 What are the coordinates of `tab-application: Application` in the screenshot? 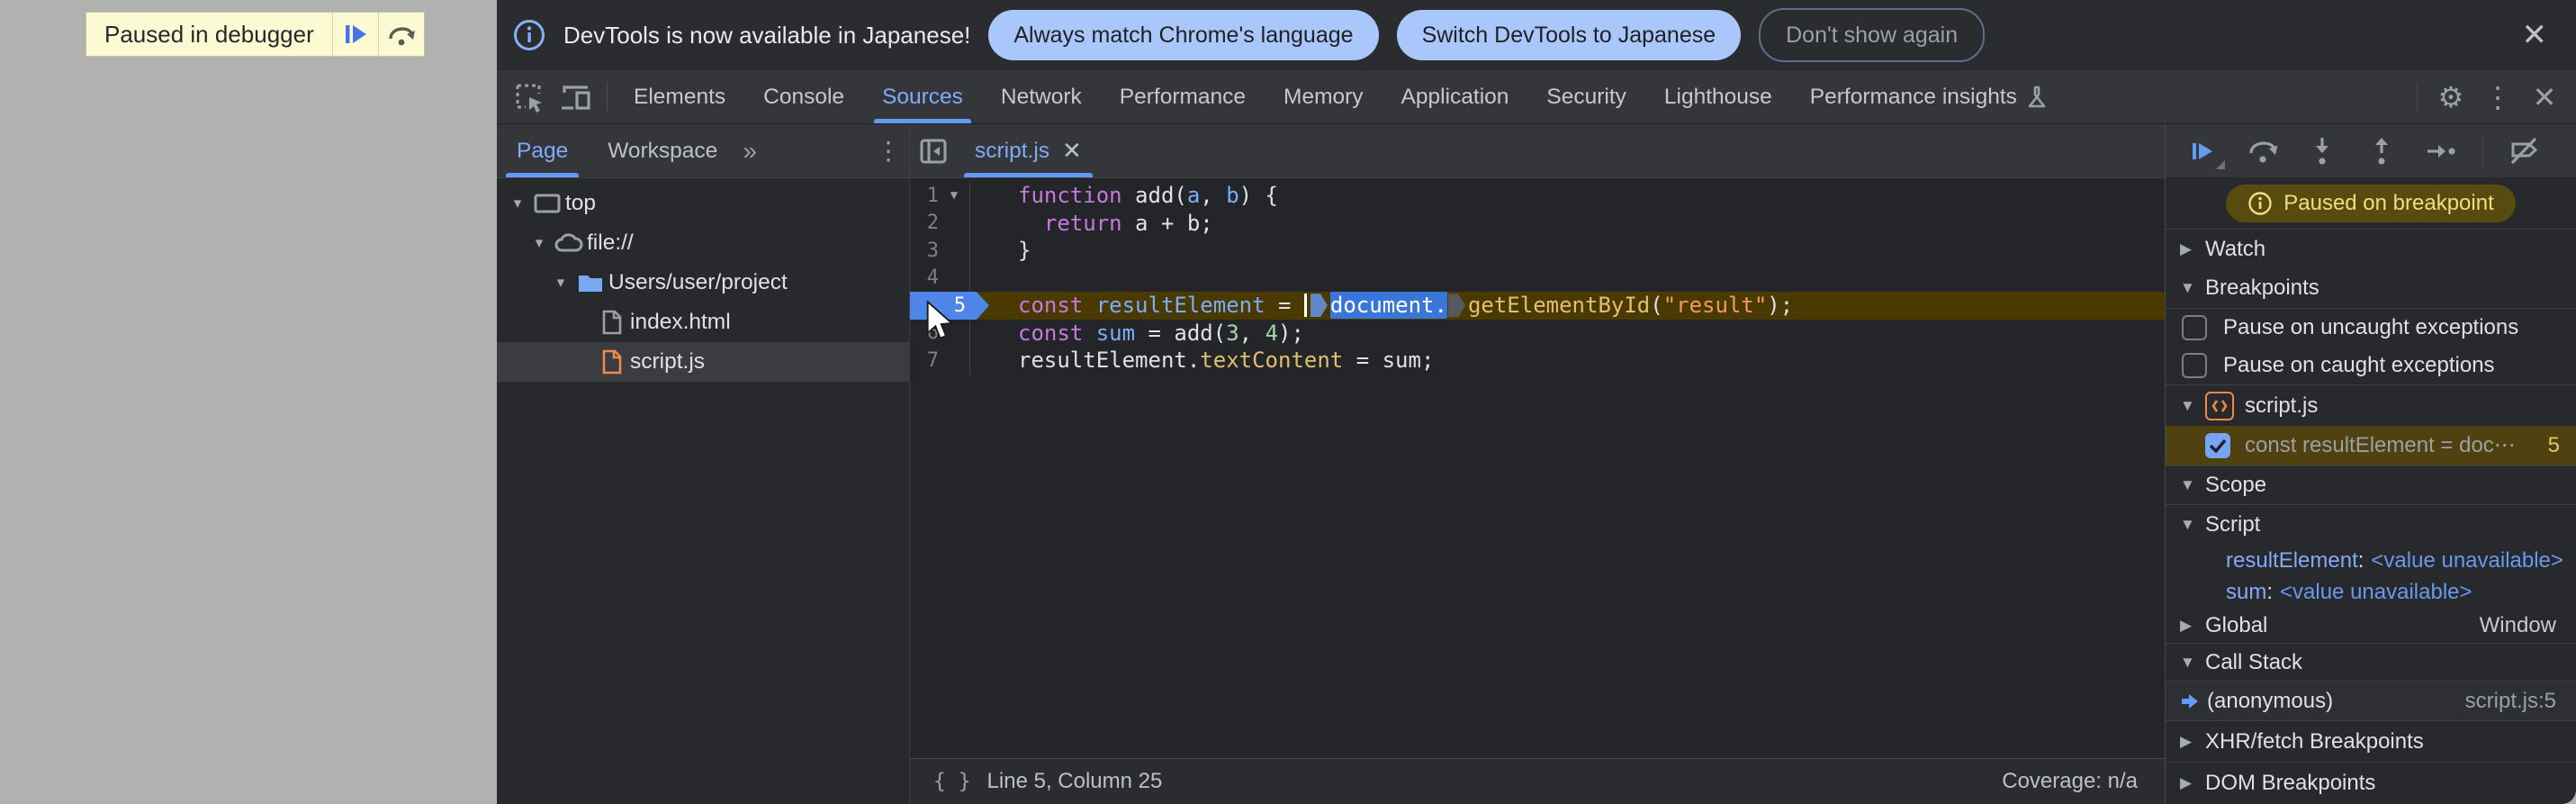 It's located at (1455, 96).